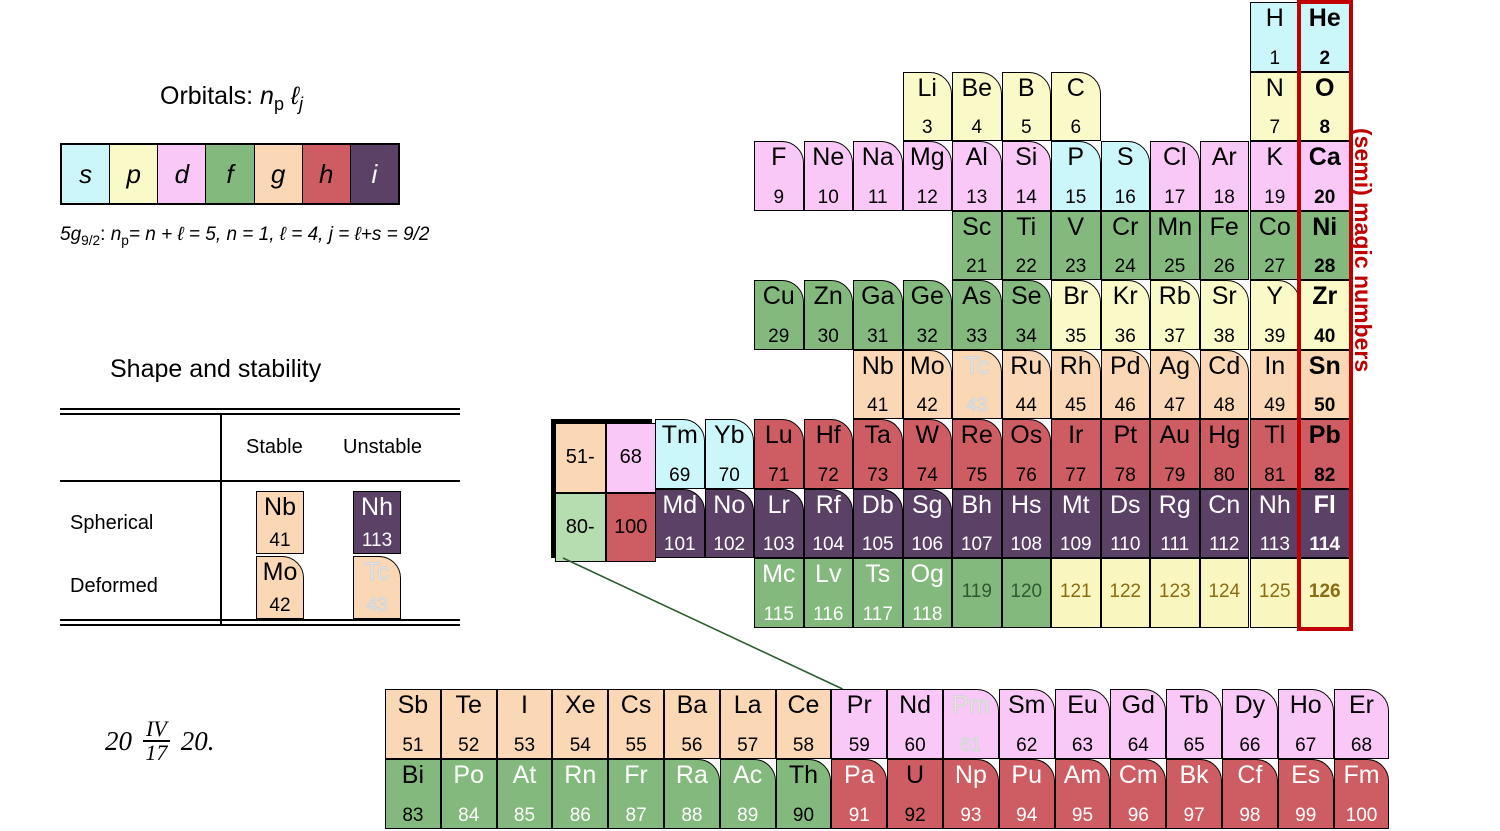 This screenshot has height=831, width=1500. Describe the element at coordinates (747, 794) in the screenshot. I see `element-cell-89: Ac 89` at that location.